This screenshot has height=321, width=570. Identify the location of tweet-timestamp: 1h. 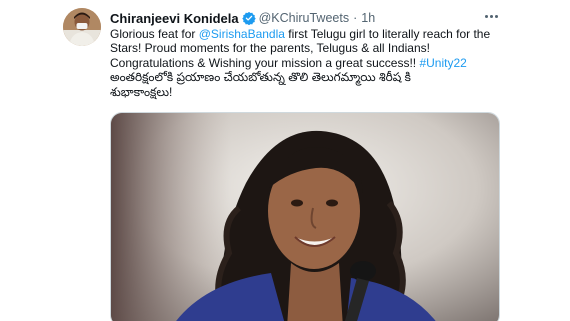
(368, 18).